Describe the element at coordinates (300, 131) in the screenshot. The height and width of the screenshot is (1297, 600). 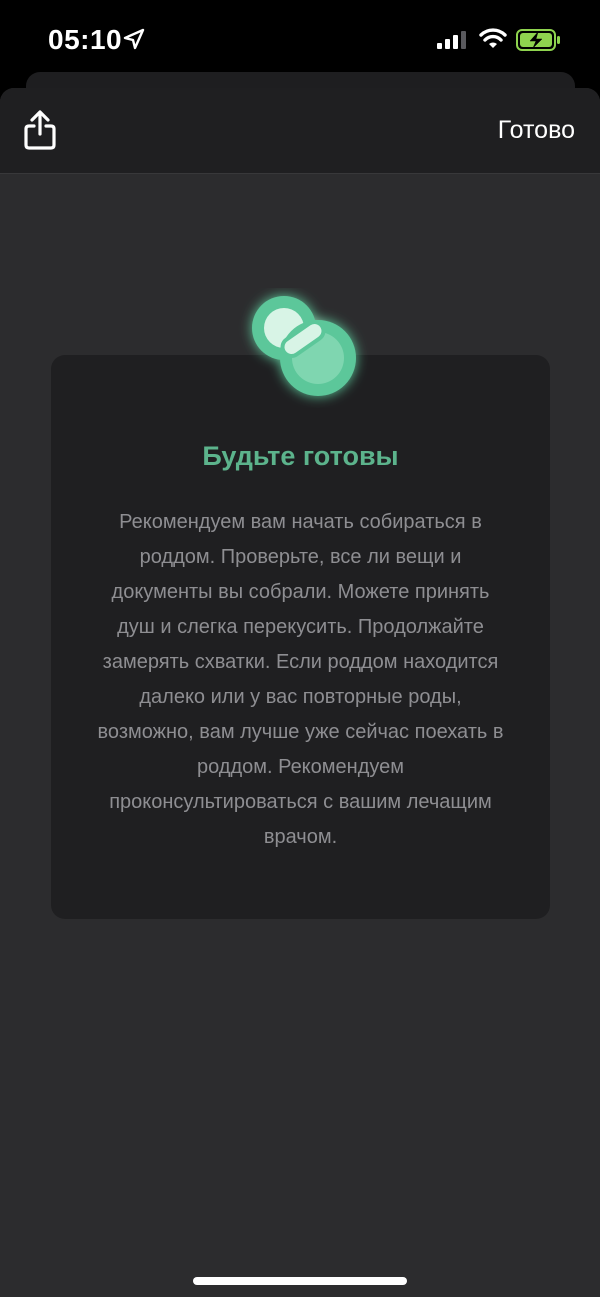
I see `nav-bar: Готово` at that location.